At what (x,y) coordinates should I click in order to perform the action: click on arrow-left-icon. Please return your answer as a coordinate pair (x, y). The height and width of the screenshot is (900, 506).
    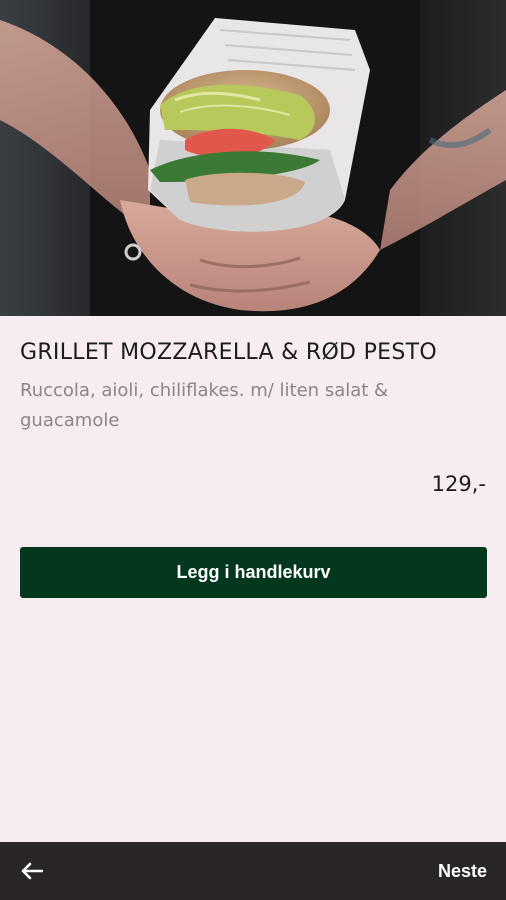
    Looking at the image, I should click on (32, 871).